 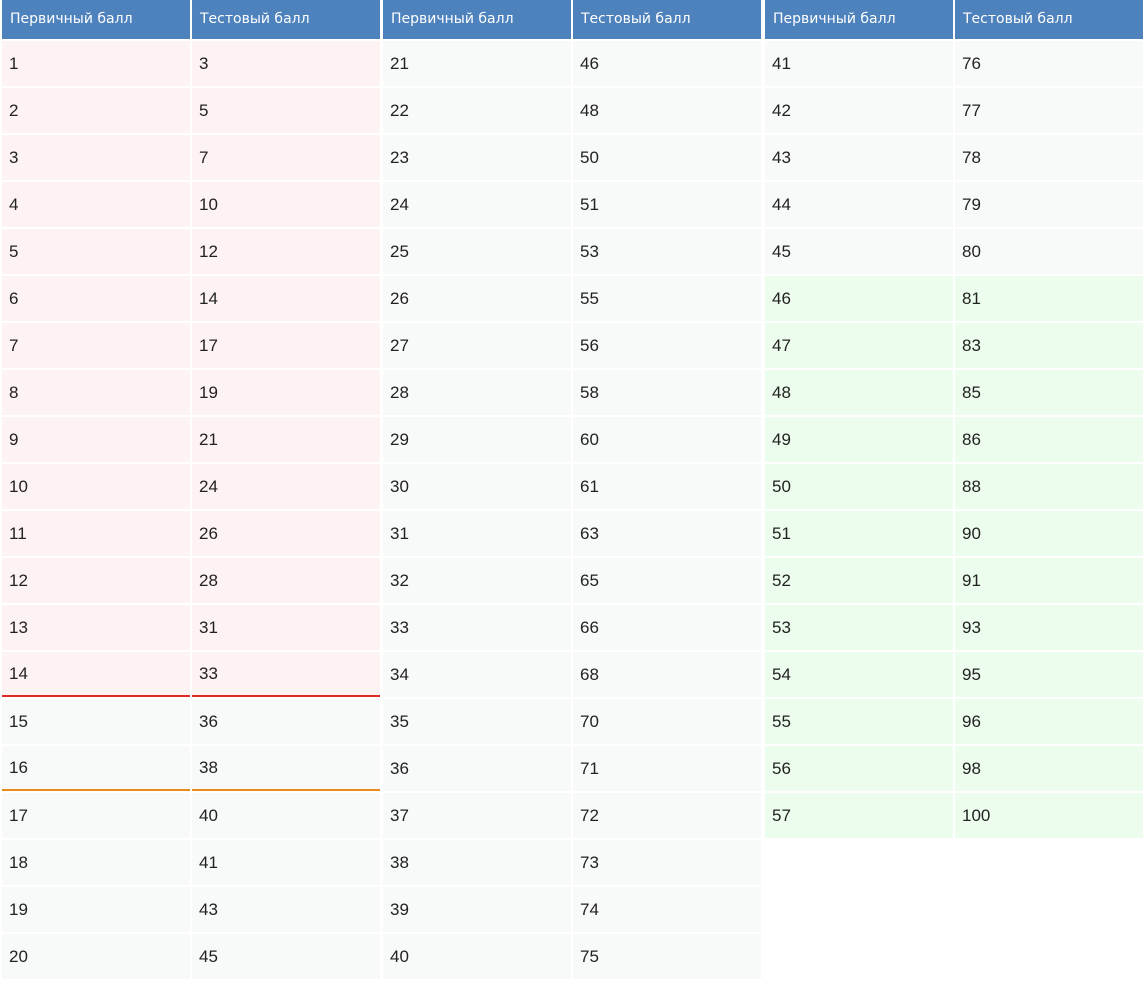 I want to click on test-score-cell: 26, so click(x=286, y=533).